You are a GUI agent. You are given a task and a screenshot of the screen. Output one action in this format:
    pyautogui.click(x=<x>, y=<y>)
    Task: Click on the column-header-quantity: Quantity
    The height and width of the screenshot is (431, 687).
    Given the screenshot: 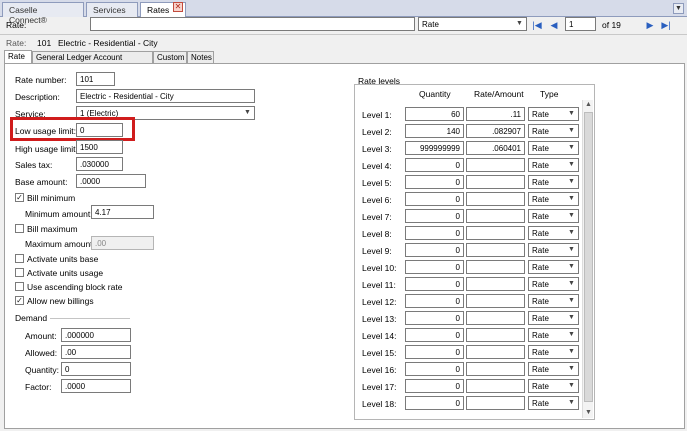 What is the action you would take?
    pyautogui.click(x=435, y=94)
    